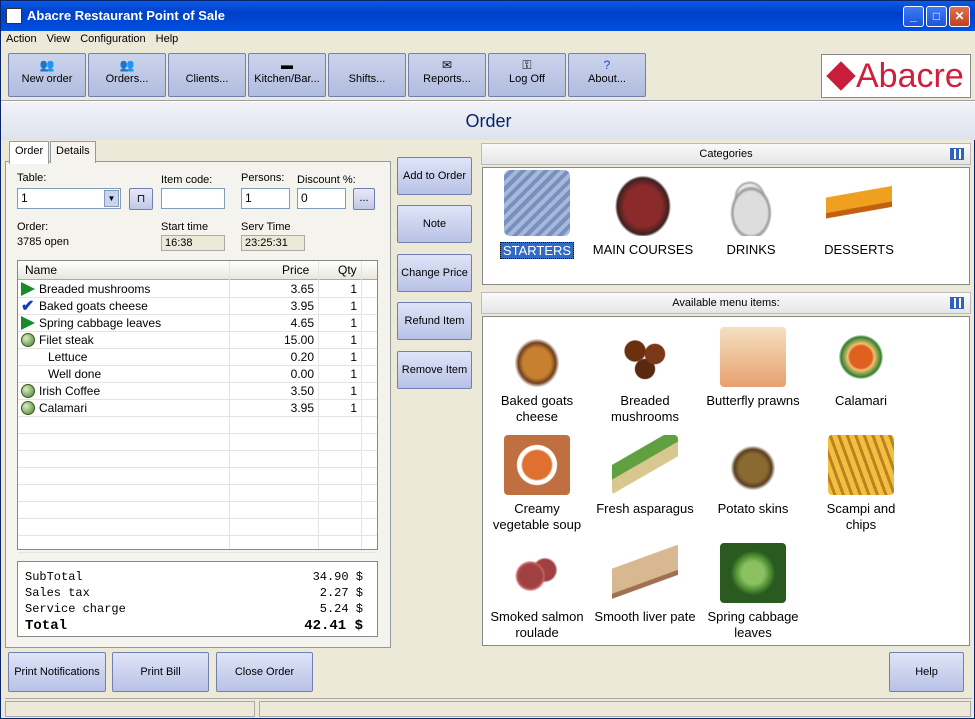 The width and height of the screenshot is (975, 719). What do you see at coordinates (69, 198) in the screenshot?
I see `table-select: 1 ▼` at bounding box center [69, 198].